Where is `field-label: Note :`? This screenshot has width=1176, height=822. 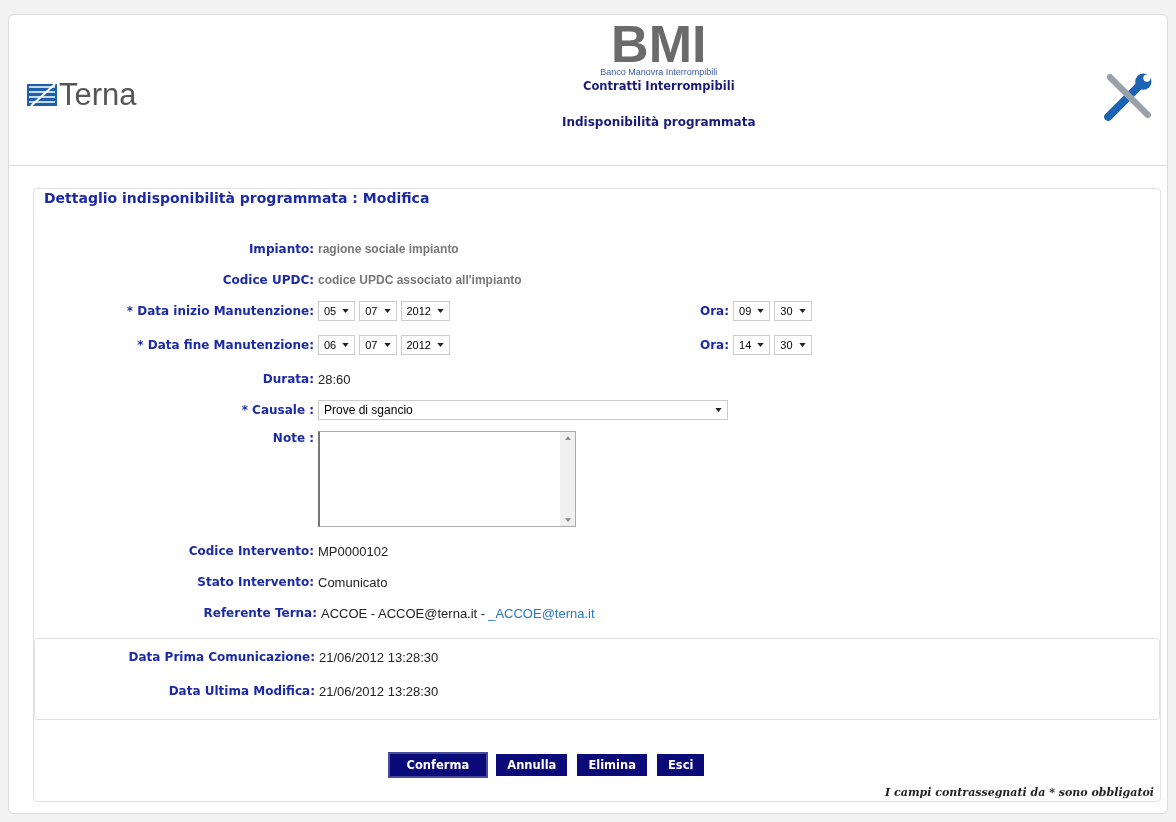
field-label: Note : is located at coordinates (293, 438).